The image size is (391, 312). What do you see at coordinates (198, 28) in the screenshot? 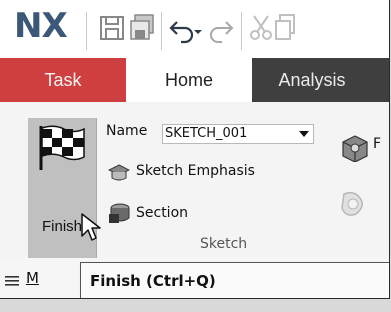
I see `undo-dropdown-icon` at bounding box center [198, 28].